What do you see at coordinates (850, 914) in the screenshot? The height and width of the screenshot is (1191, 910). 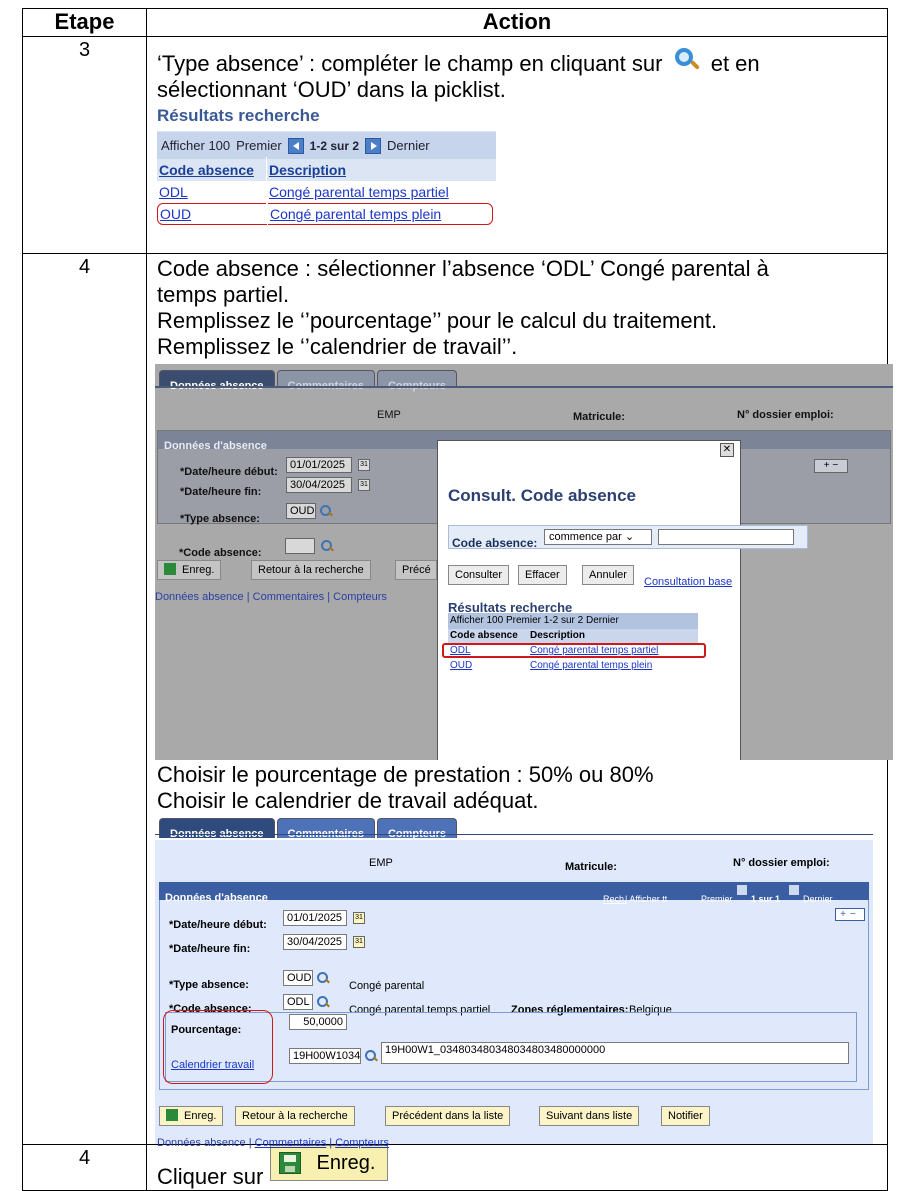 I see `add-remove-icon: +−` at bounding box center [850, 914].